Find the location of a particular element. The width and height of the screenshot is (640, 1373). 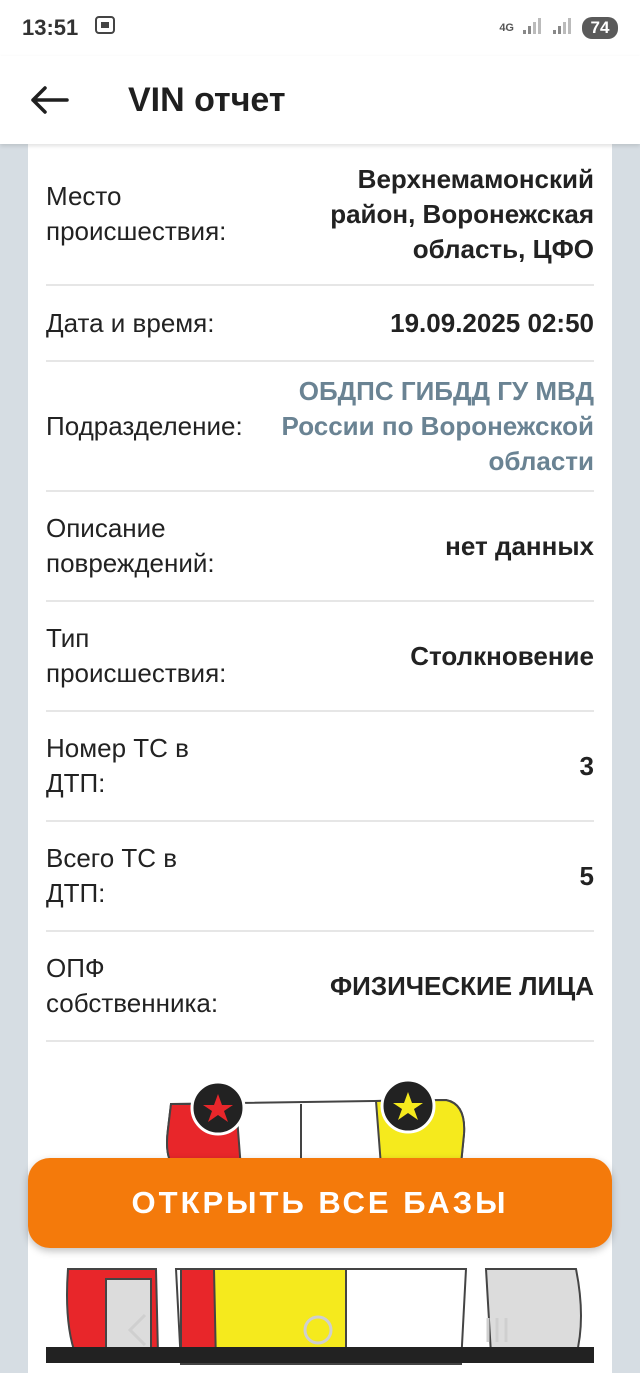

detail-row-vehicle-number: Номер ТС в ДТП: 3 is located at coordinates (320, 767).